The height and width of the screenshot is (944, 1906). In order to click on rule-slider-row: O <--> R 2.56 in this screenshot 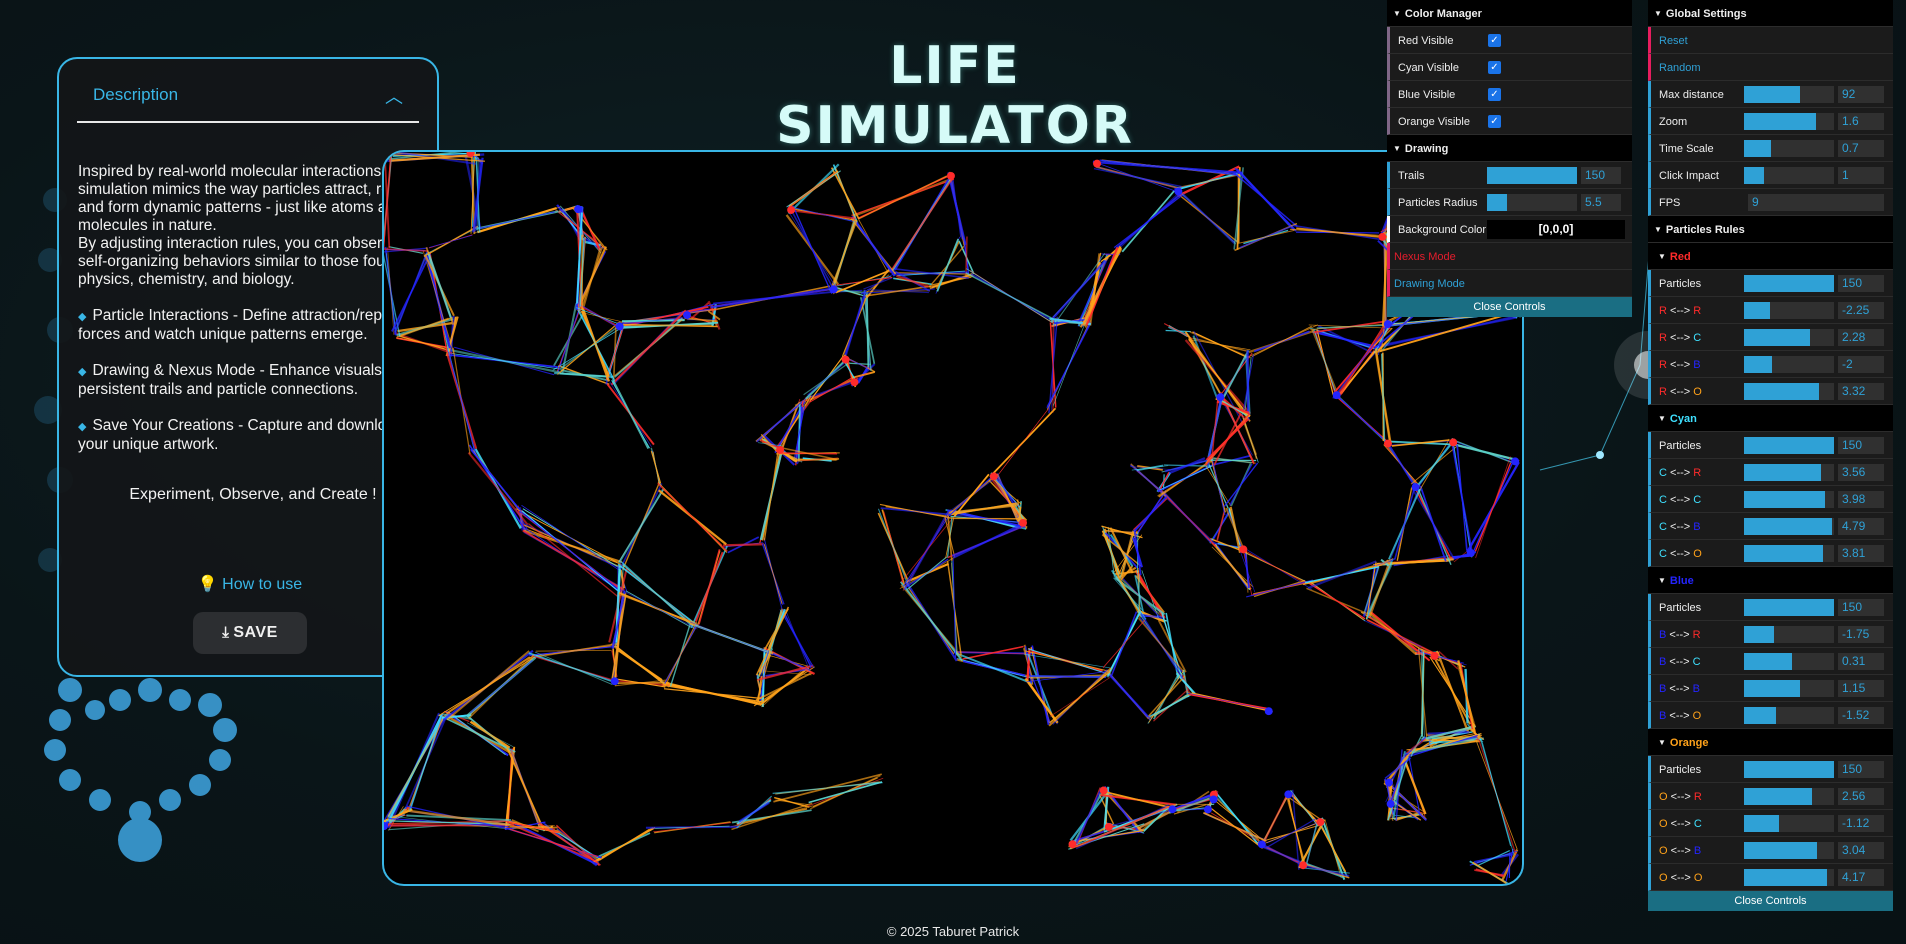, I will do `click(1770, 796)`.